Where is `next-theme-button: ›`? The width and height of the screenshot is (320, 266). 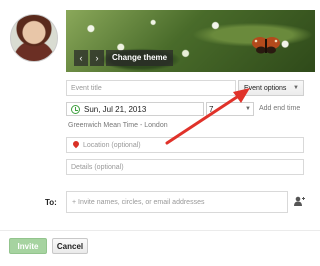 next-theme-button: › is located at coordinates (97, 58).